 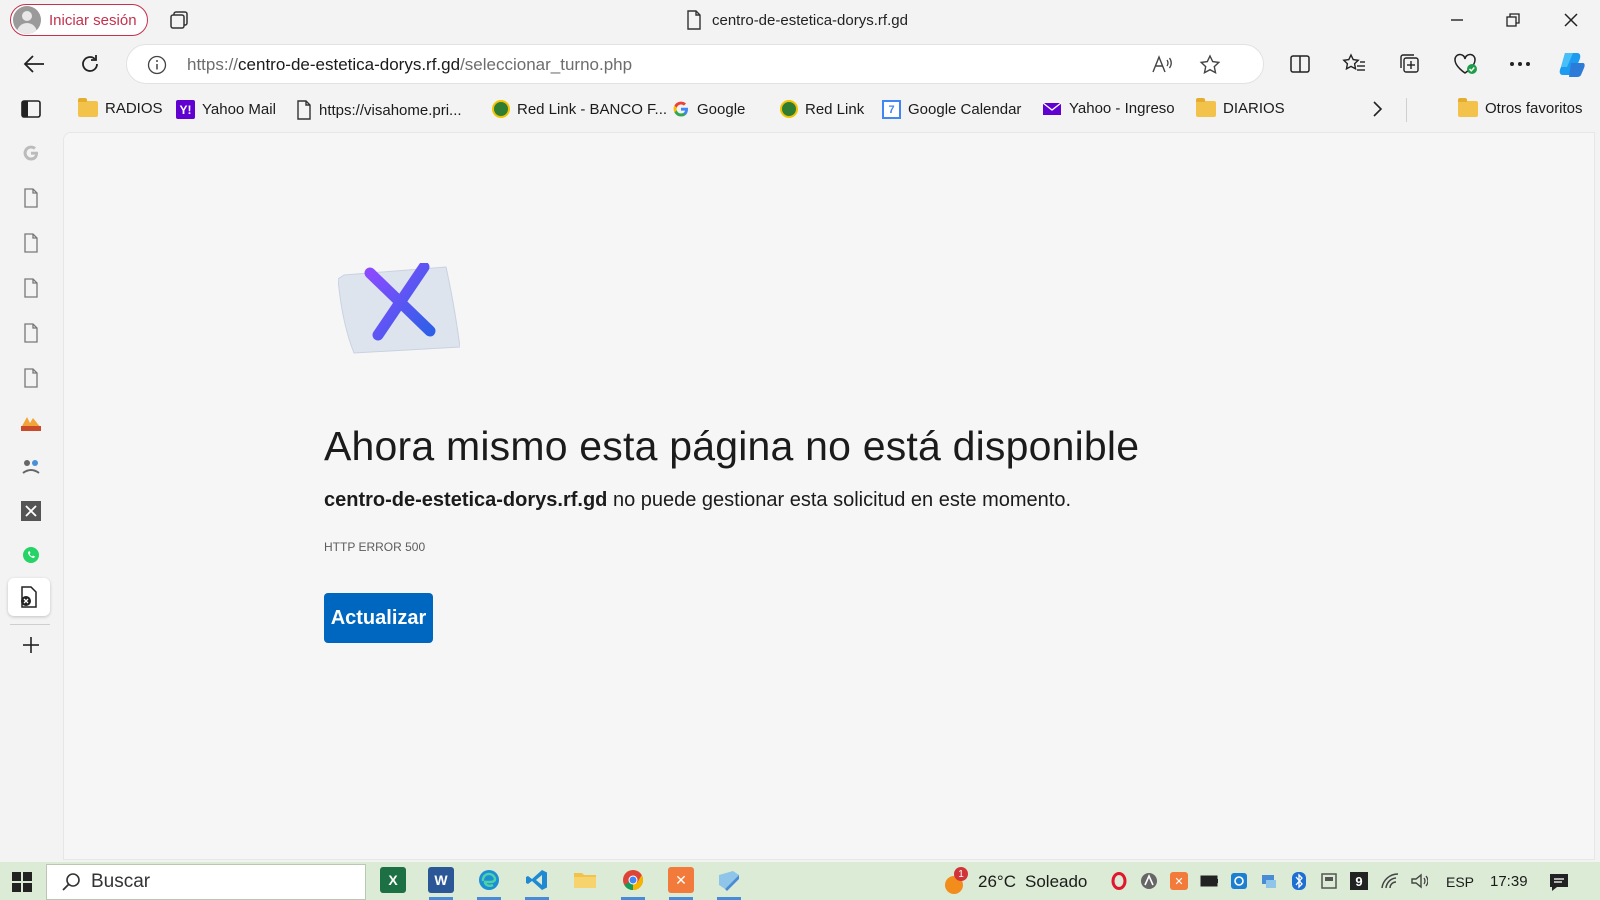 I want to click on yahoo-icon: Y!, so click(x=185, y=109).